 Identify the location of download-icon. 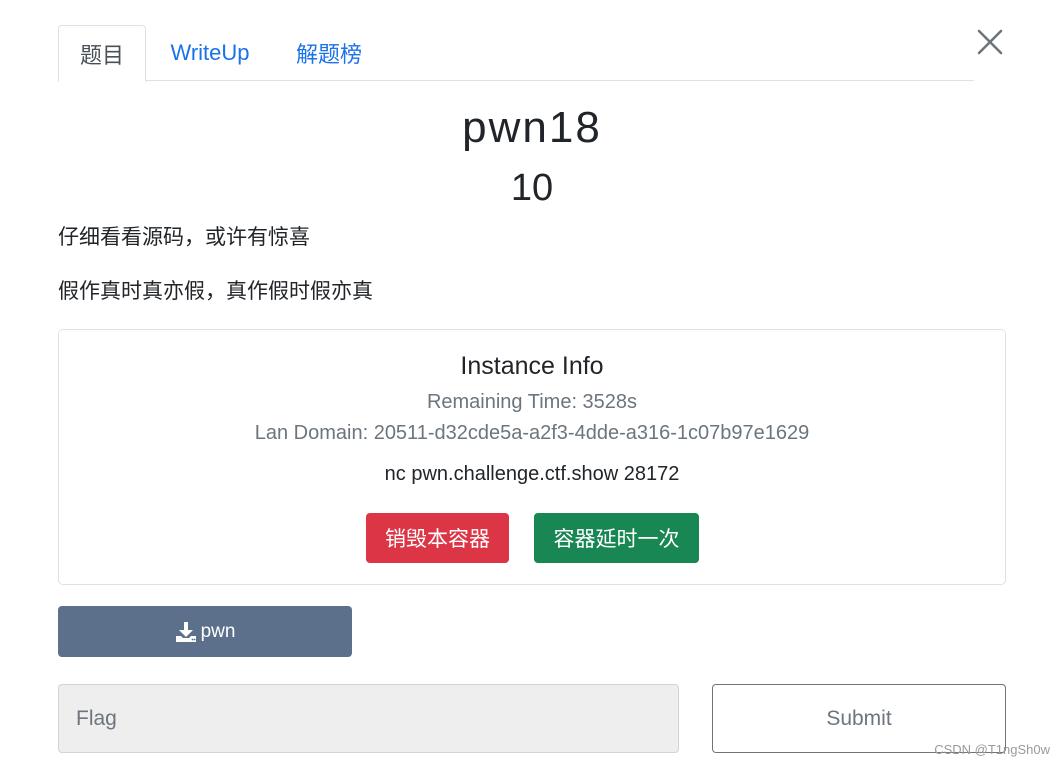
(185, 631).